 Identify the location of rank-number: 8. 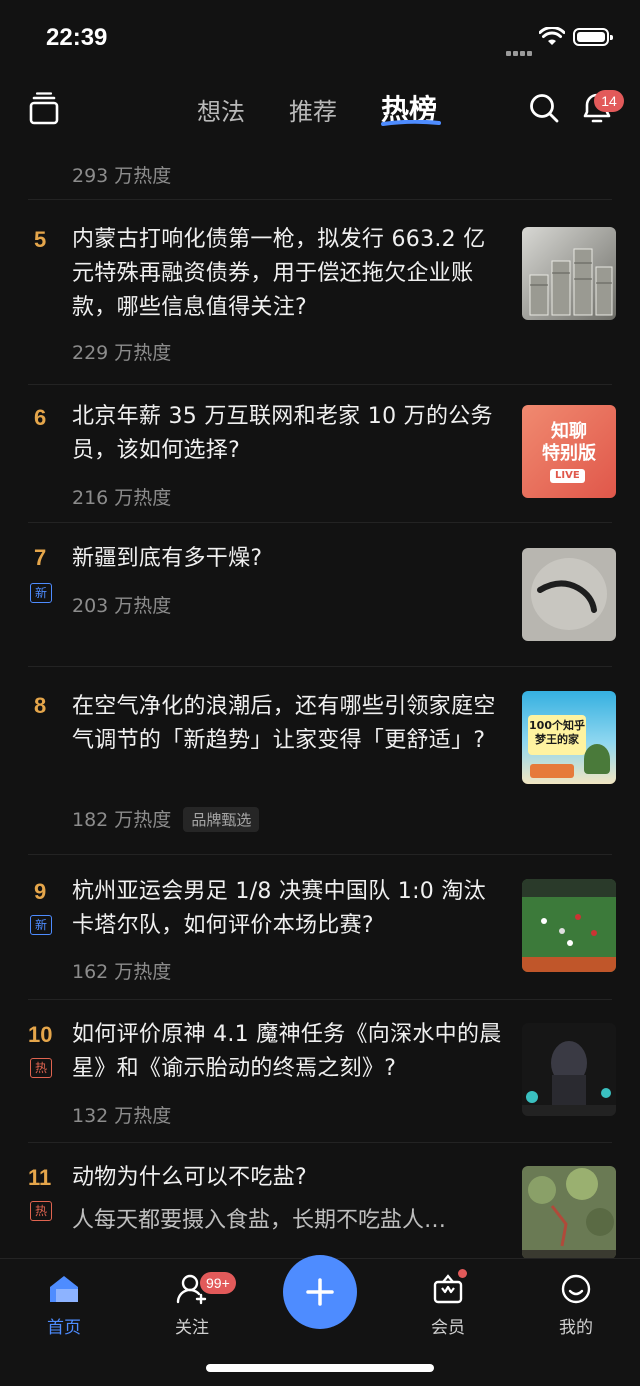
(40, 705).